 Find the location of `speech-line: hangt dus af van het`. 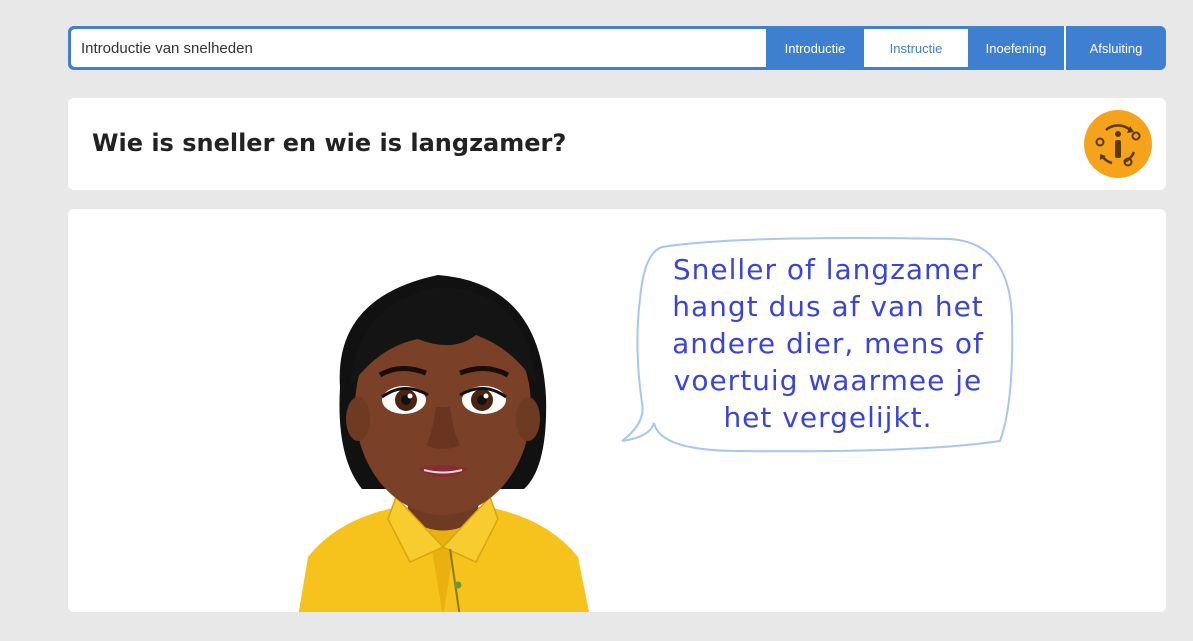

speech-line: hangt dus af van het is located at coordinates (828, 306).